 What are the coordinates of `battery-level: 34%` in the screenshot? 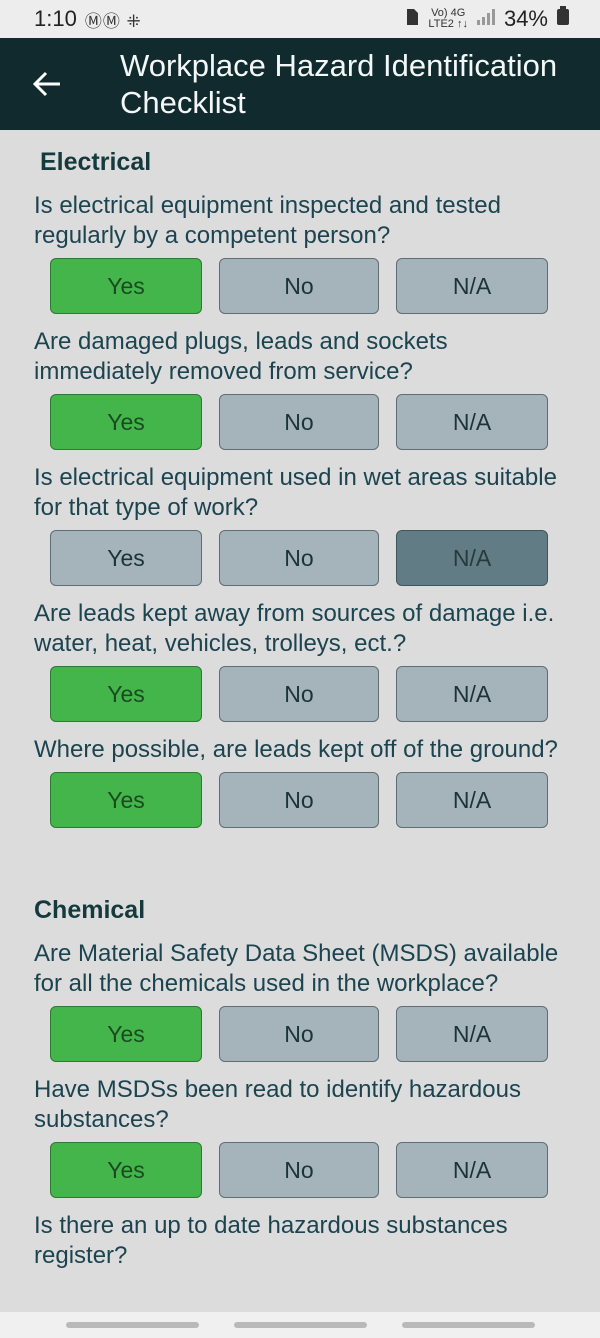 It's located at (525, 18).